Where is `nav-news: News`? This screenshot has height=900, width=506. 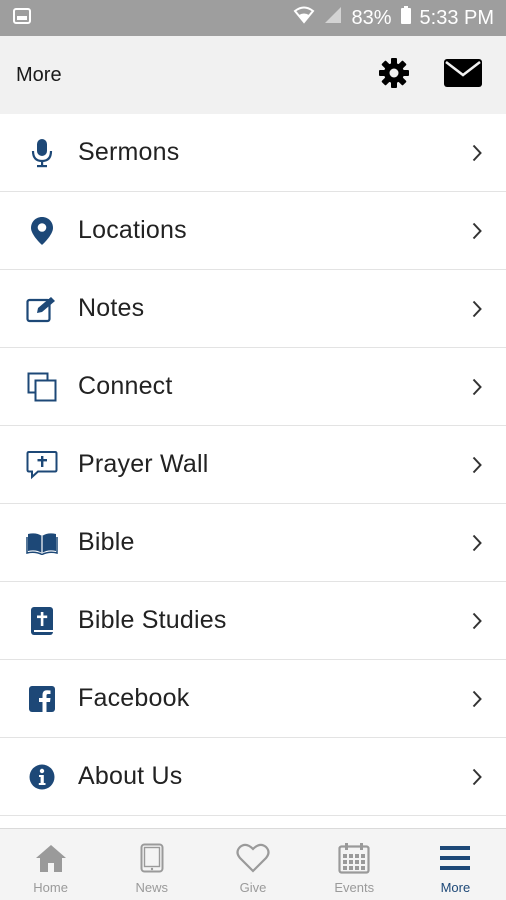
nav-news: News is located at coordinates (151, 864).